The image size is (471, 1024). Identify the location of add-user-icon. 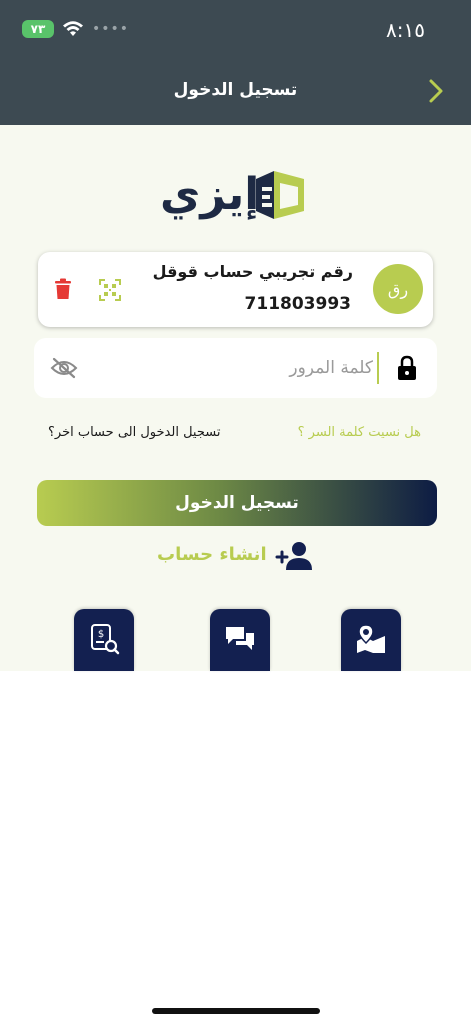
(293, 556).